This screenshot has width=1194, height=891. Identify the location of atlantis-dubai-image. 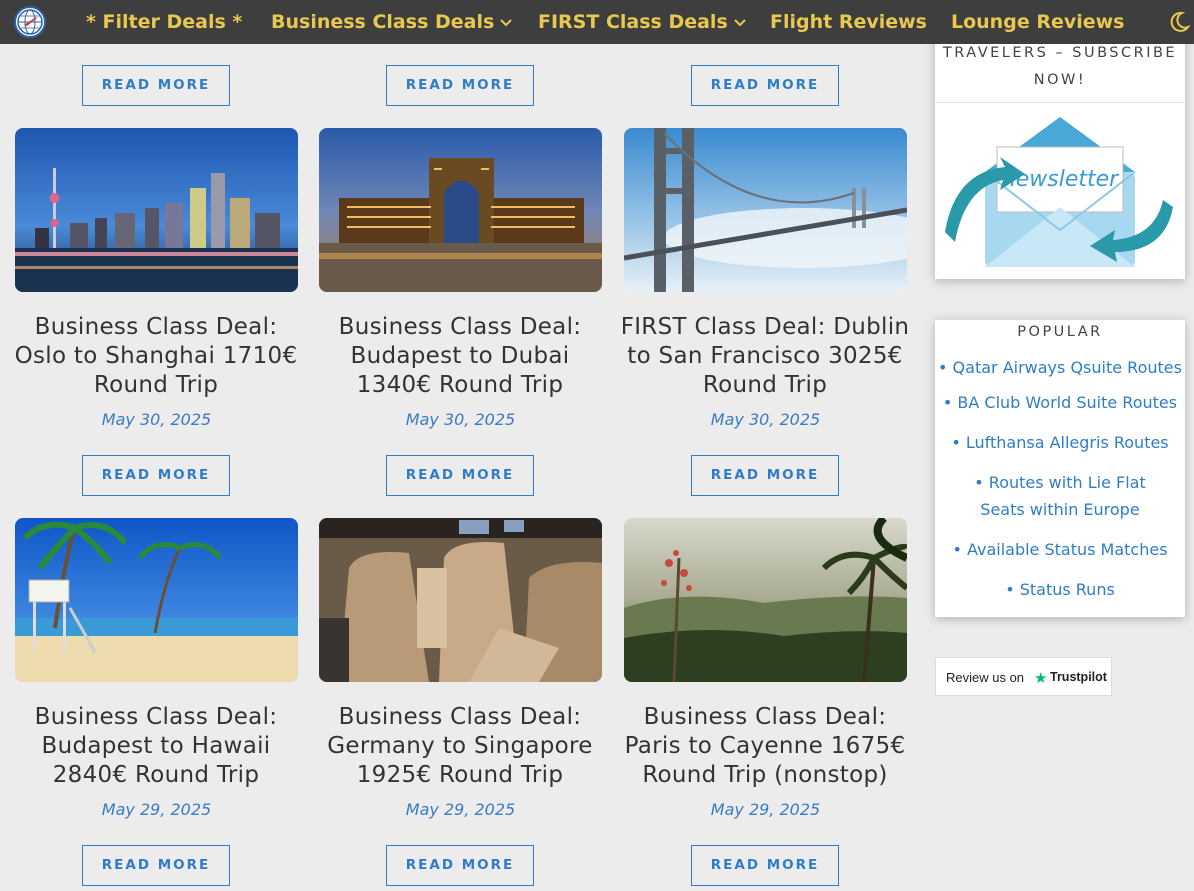
(460, 210).